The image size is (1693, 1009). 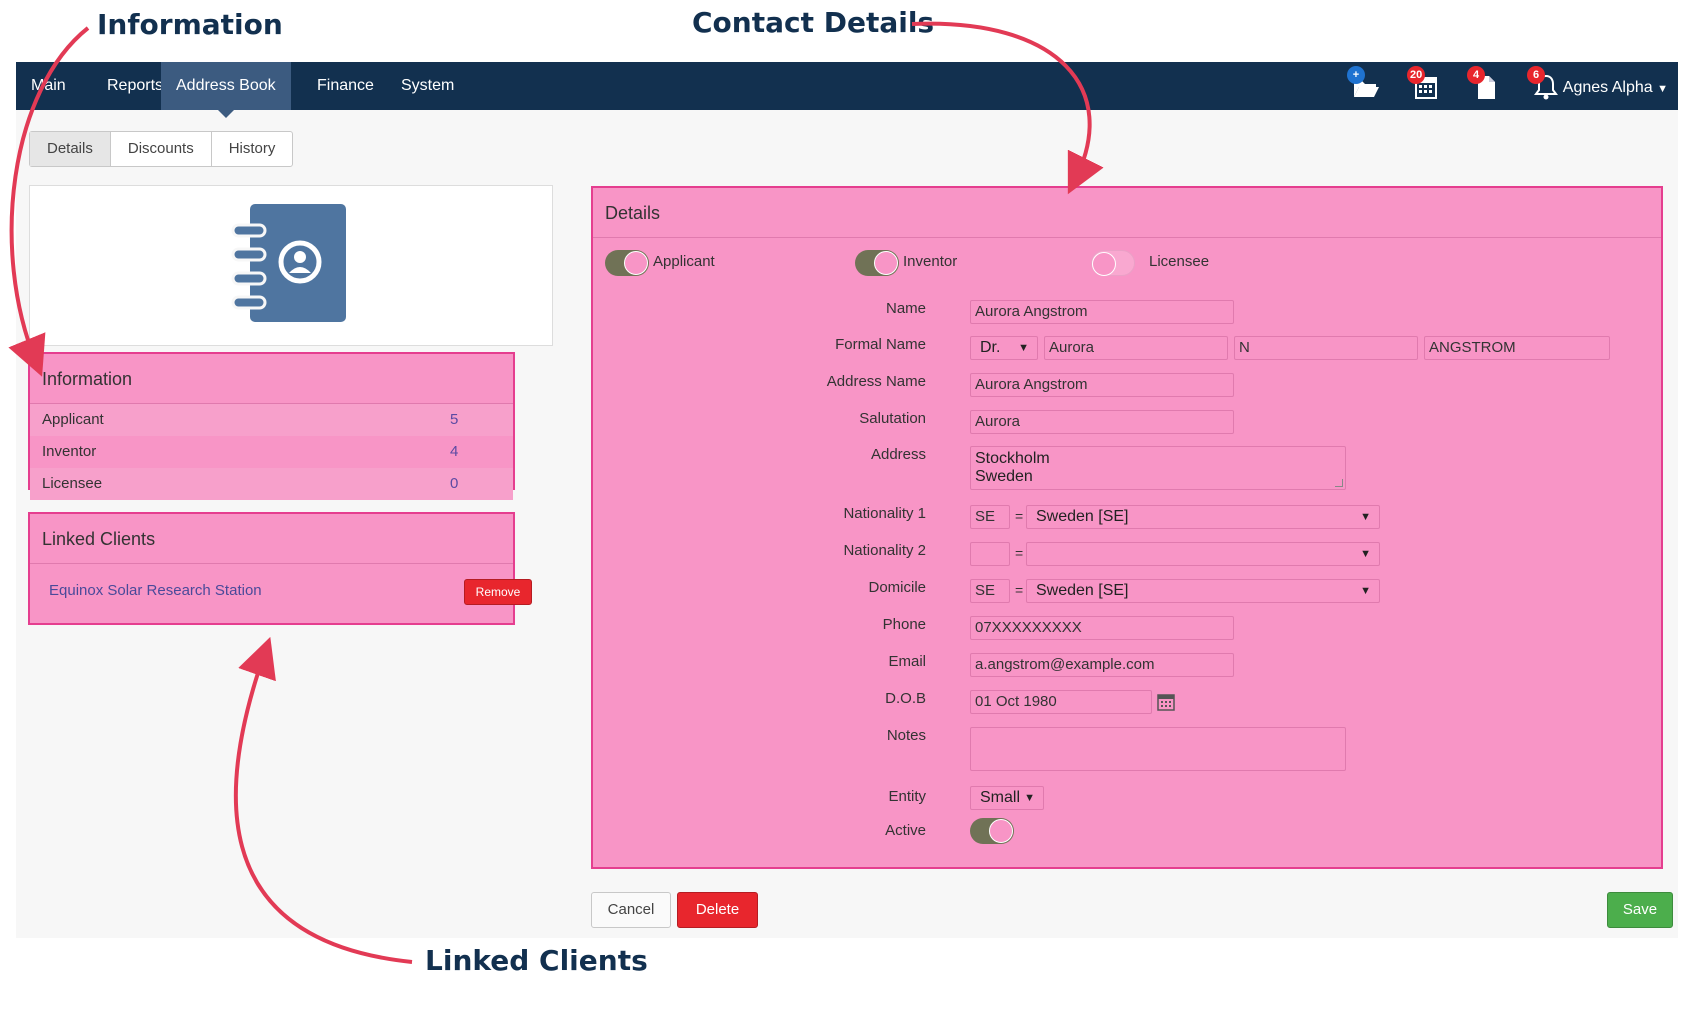 I want to click on inventor-toggle, so click(x=877, y=263).